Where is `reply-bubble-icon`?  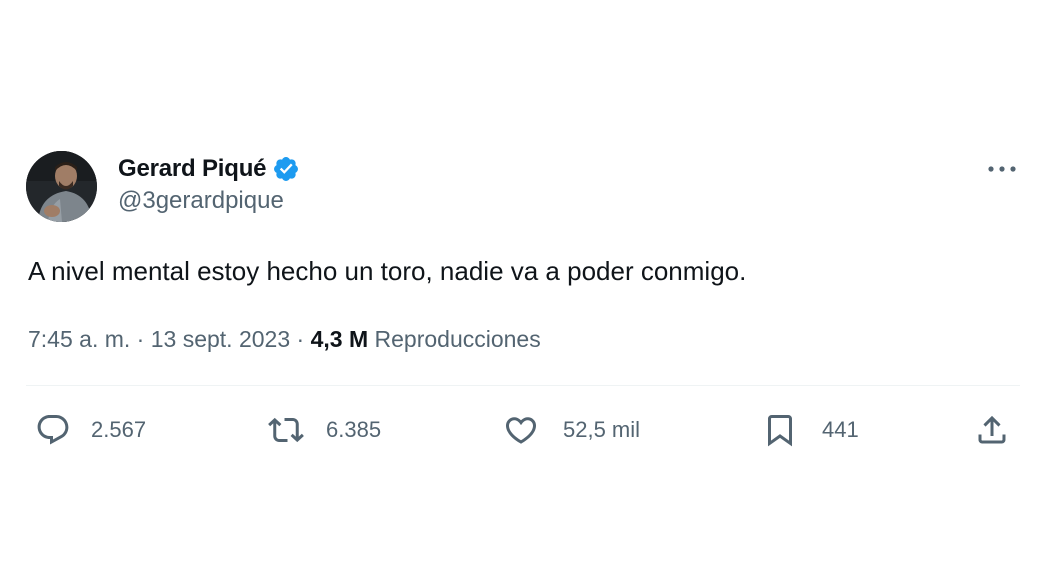 reply-bubble-icon is located at coordinates (53, 430).